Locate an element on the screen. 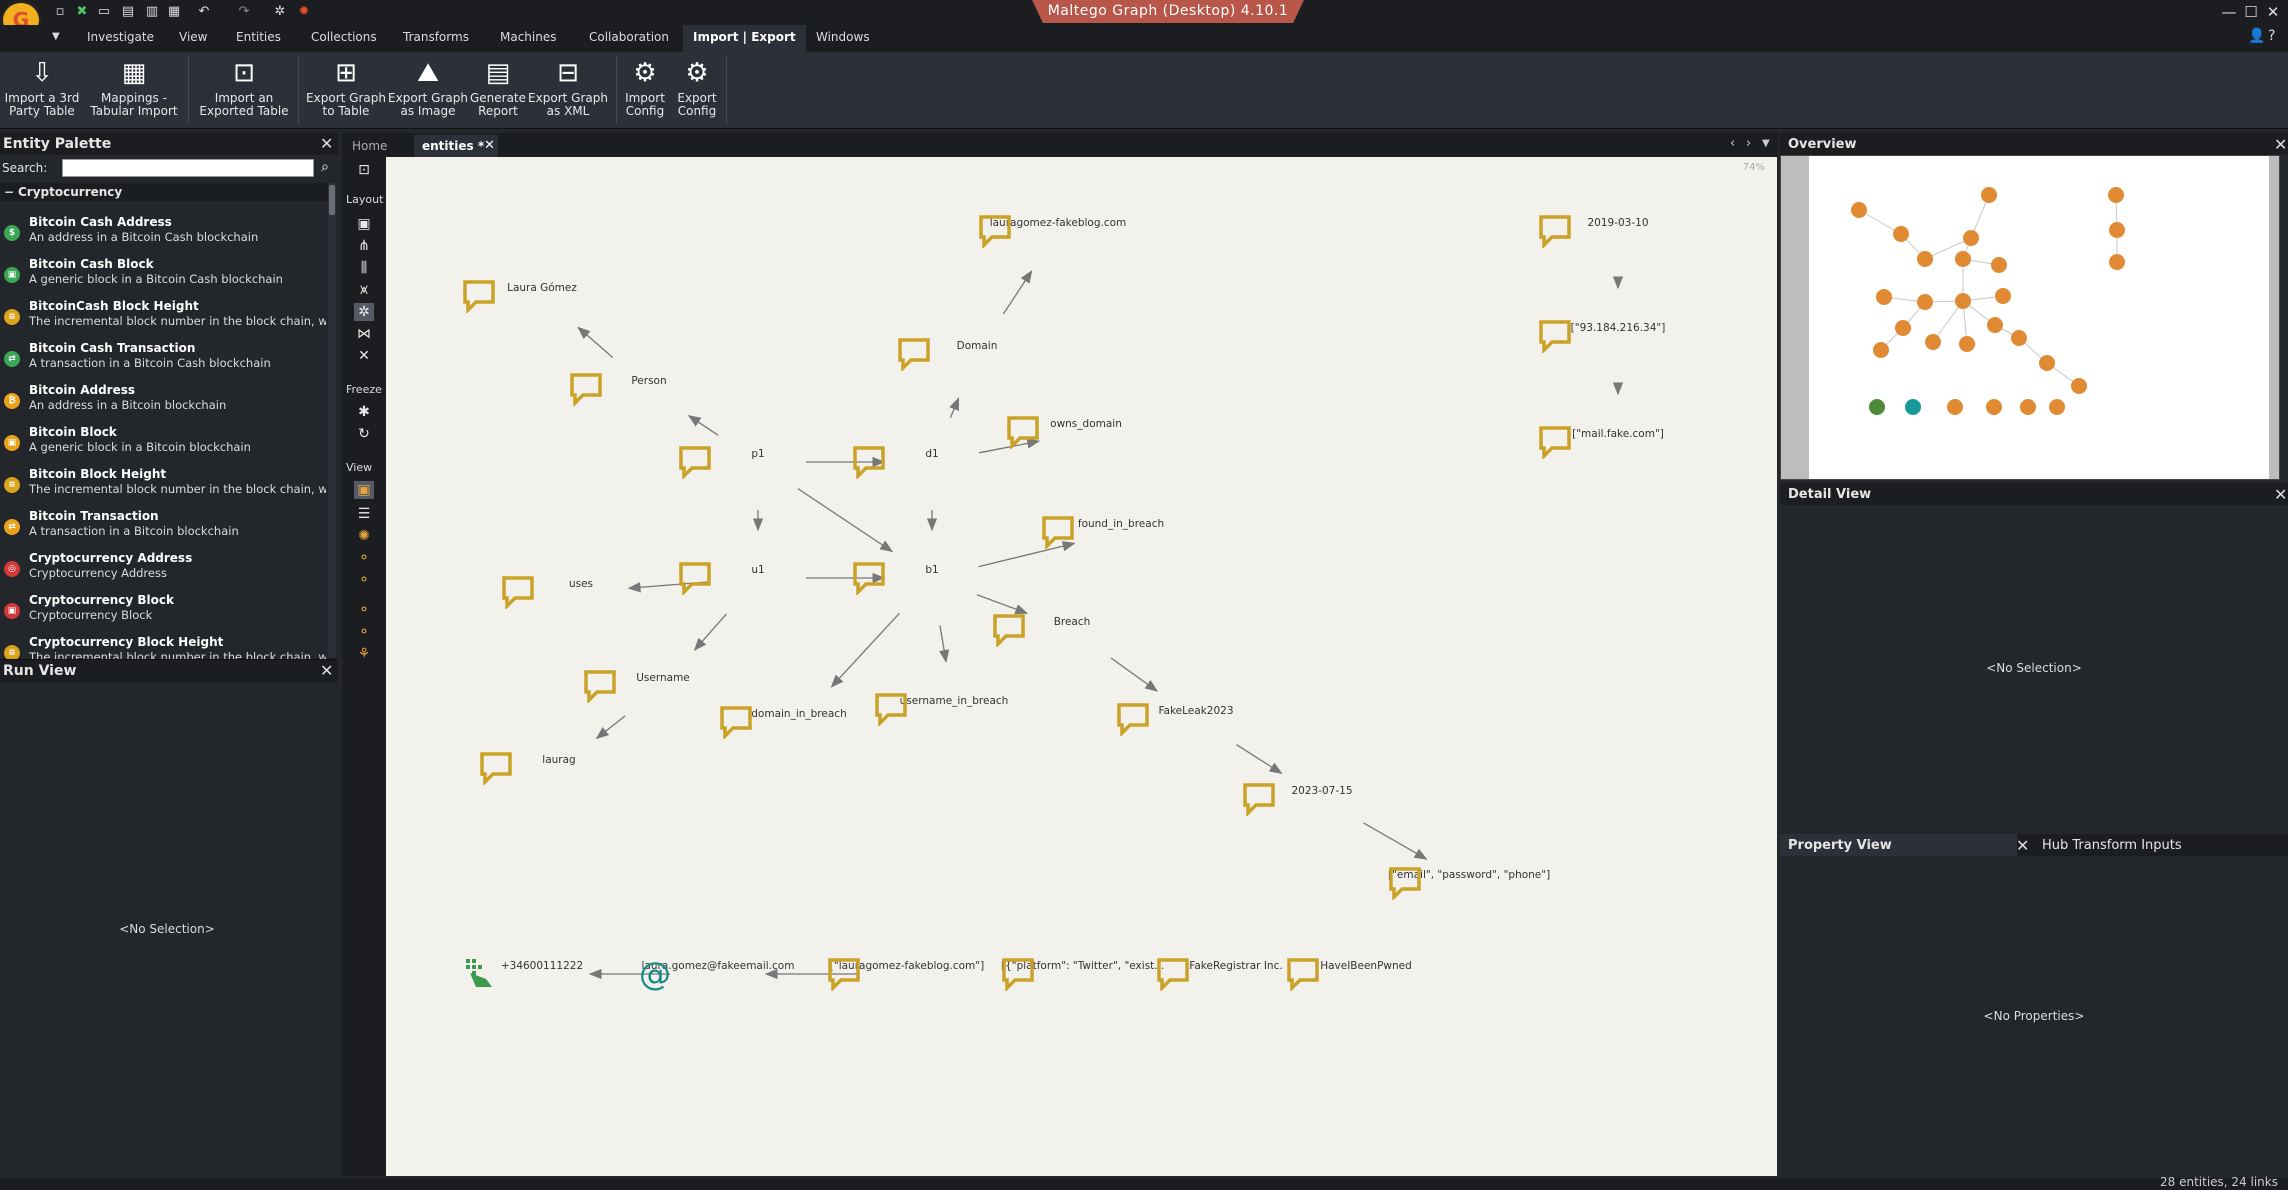 The image size is (2288, 1190). tab-prev-icon: ‹ is located at coordinates (1732, 143).